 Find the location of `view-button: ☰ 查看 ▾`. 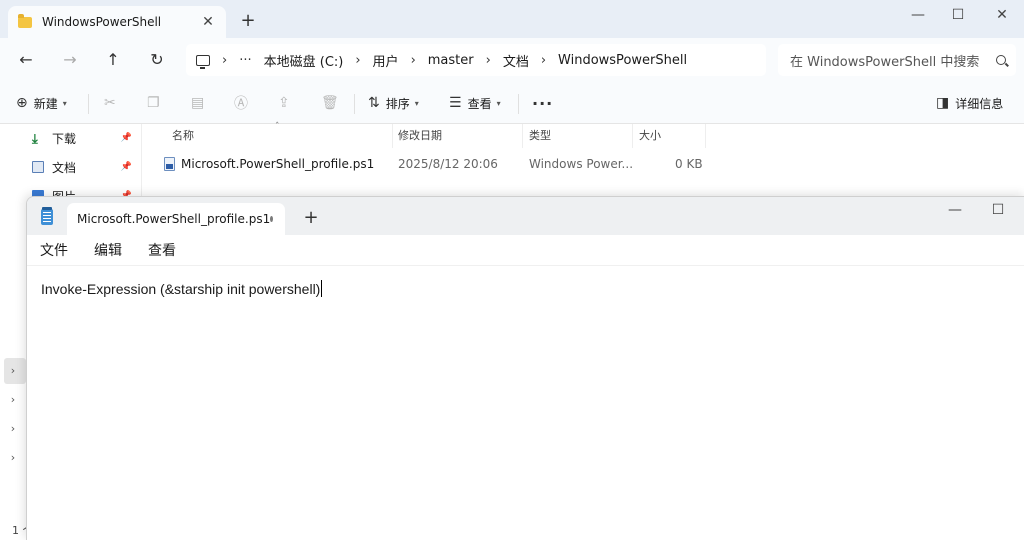

view-button: ☰ 查看 ▾ is located at coordinates (475, 103).